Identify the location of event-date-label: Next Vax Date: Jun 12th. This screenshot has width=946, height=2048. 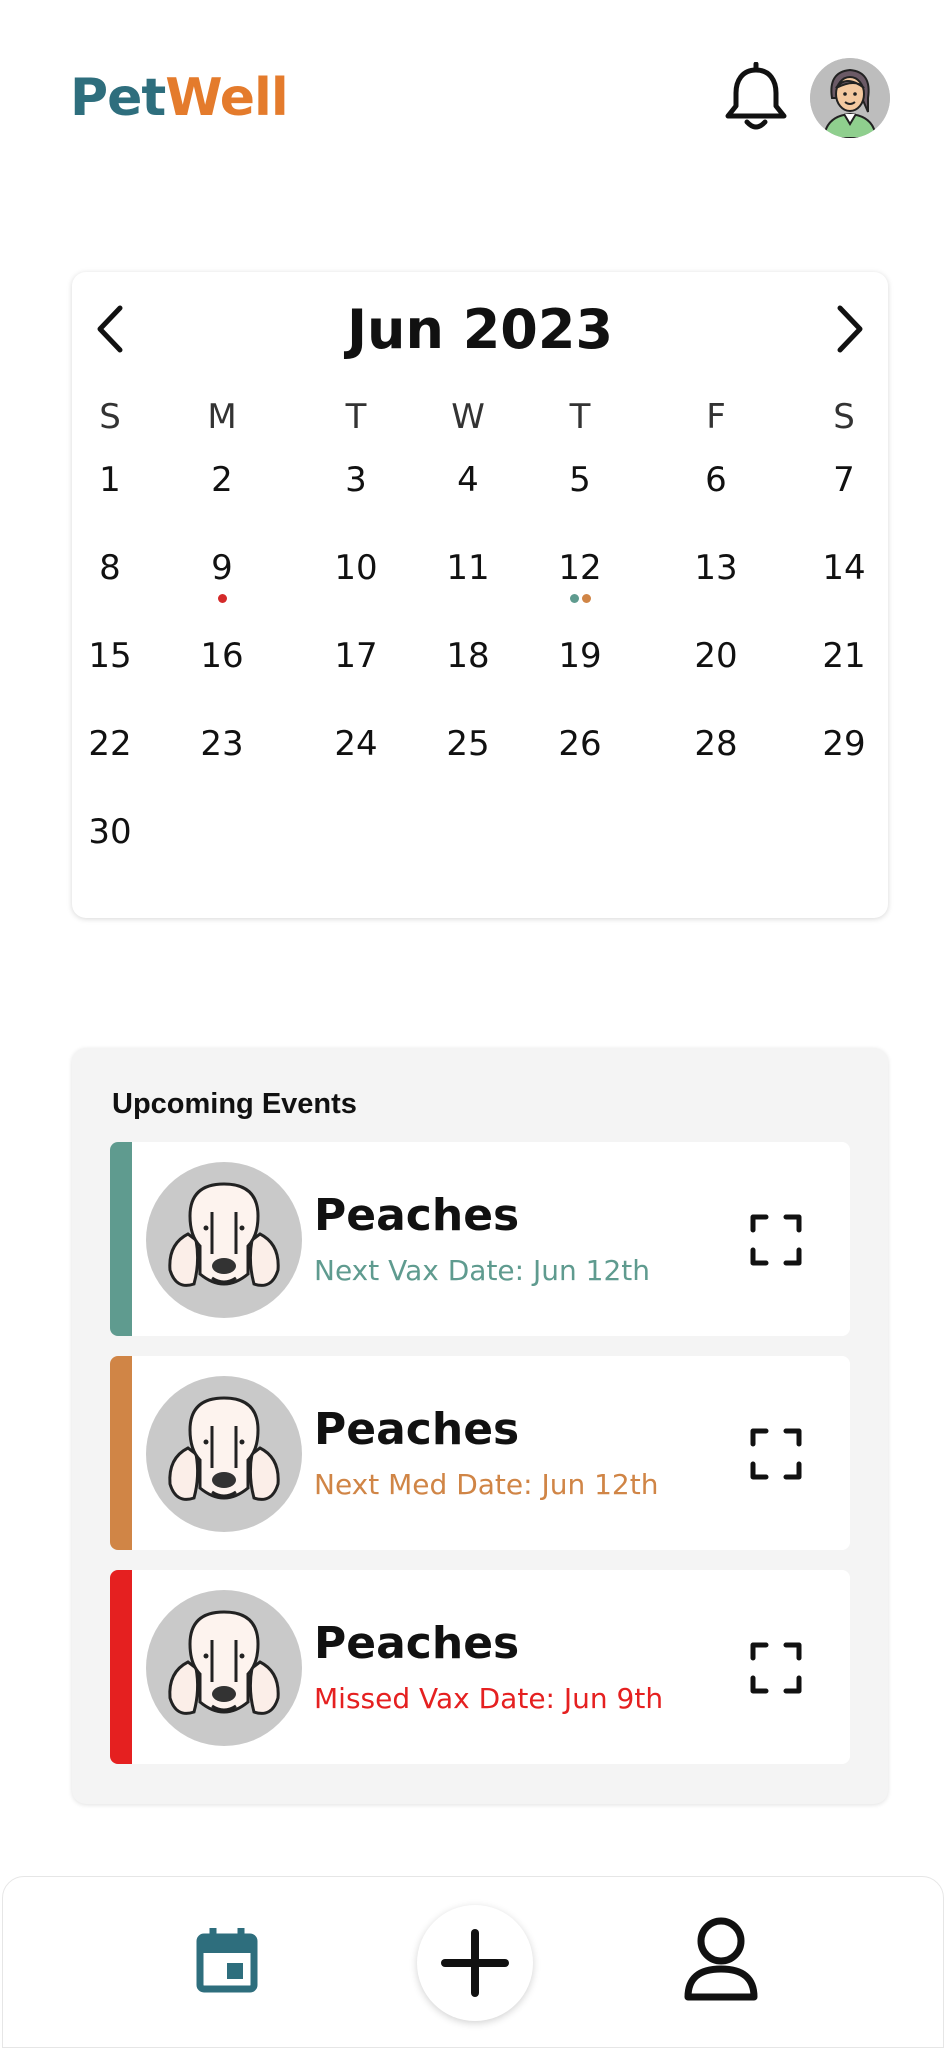
(482, 1270).